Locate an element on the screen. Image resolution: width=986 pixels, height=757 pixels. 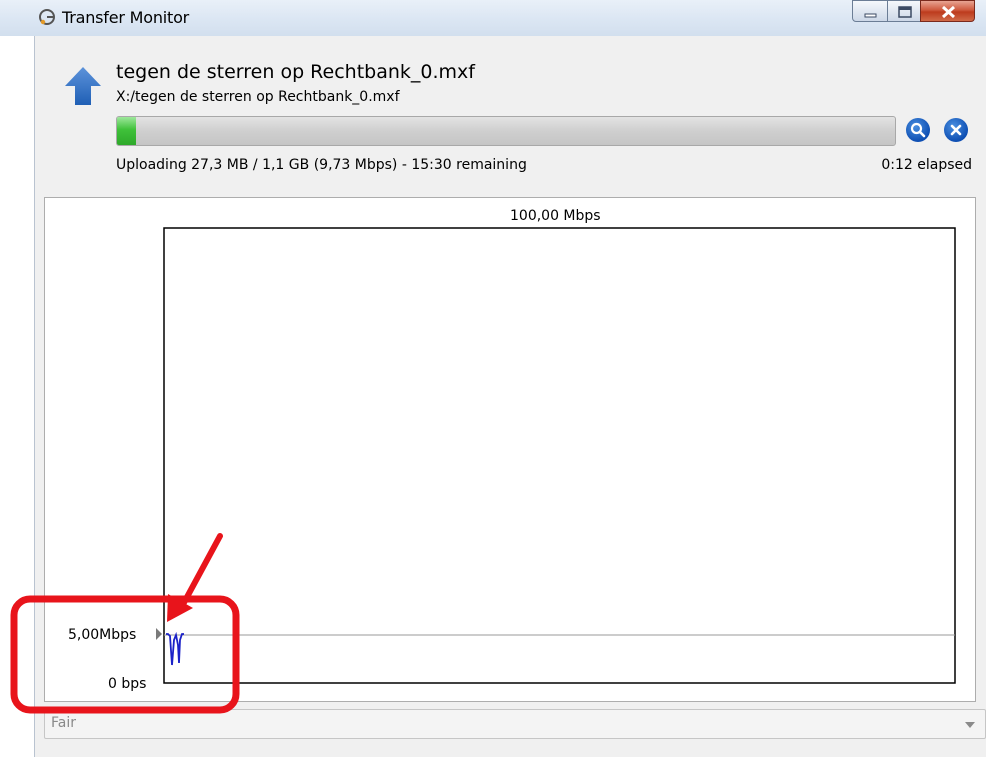
graph-max-label: 100,00 Mbps is located at coordinates (555, 216).